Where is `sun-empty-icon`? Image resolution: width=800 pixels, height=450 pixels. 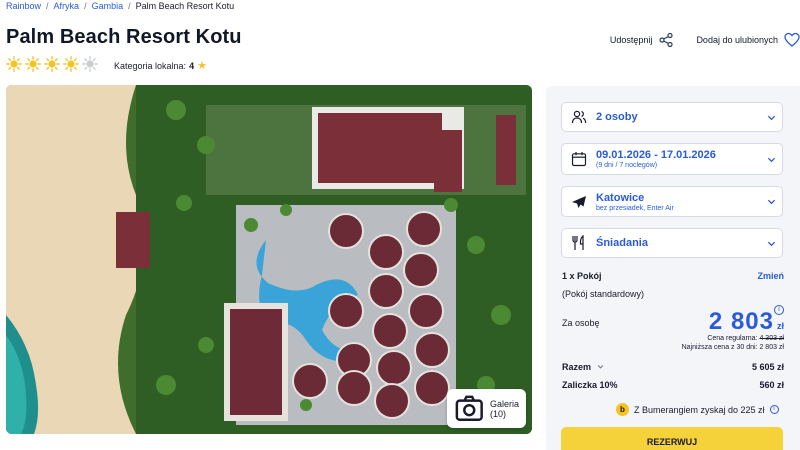
sun-empty-icon is located at coordinates (90, 64).